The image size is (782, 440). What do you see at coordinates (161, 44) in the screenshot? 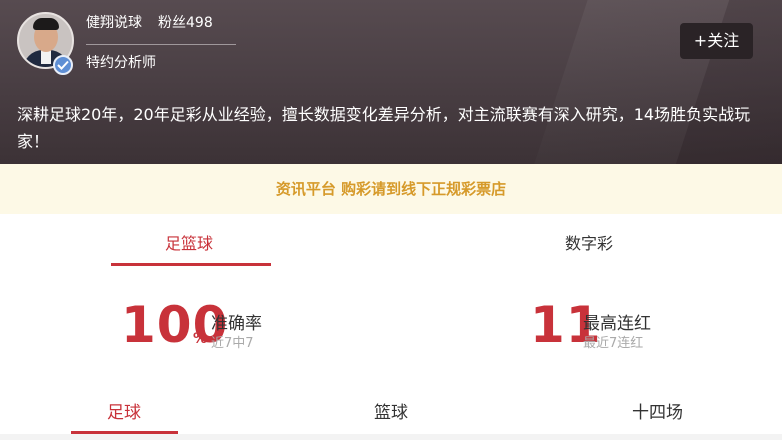
I see `name-divider` at bounding box center [161, 44].